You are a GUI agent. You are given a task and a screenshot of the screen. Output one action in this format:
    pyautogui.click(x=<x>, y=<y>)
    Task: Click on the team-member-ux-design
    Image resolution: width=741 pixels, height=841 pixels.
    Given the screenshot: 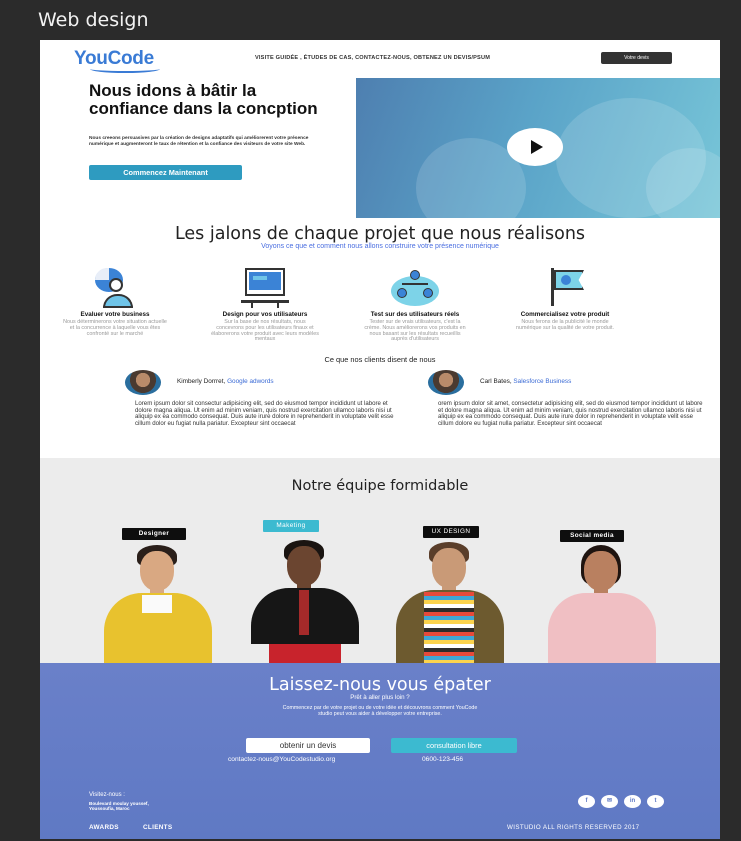 What is the action you would take?
    pyautogui.click(x=450, y=606)
    